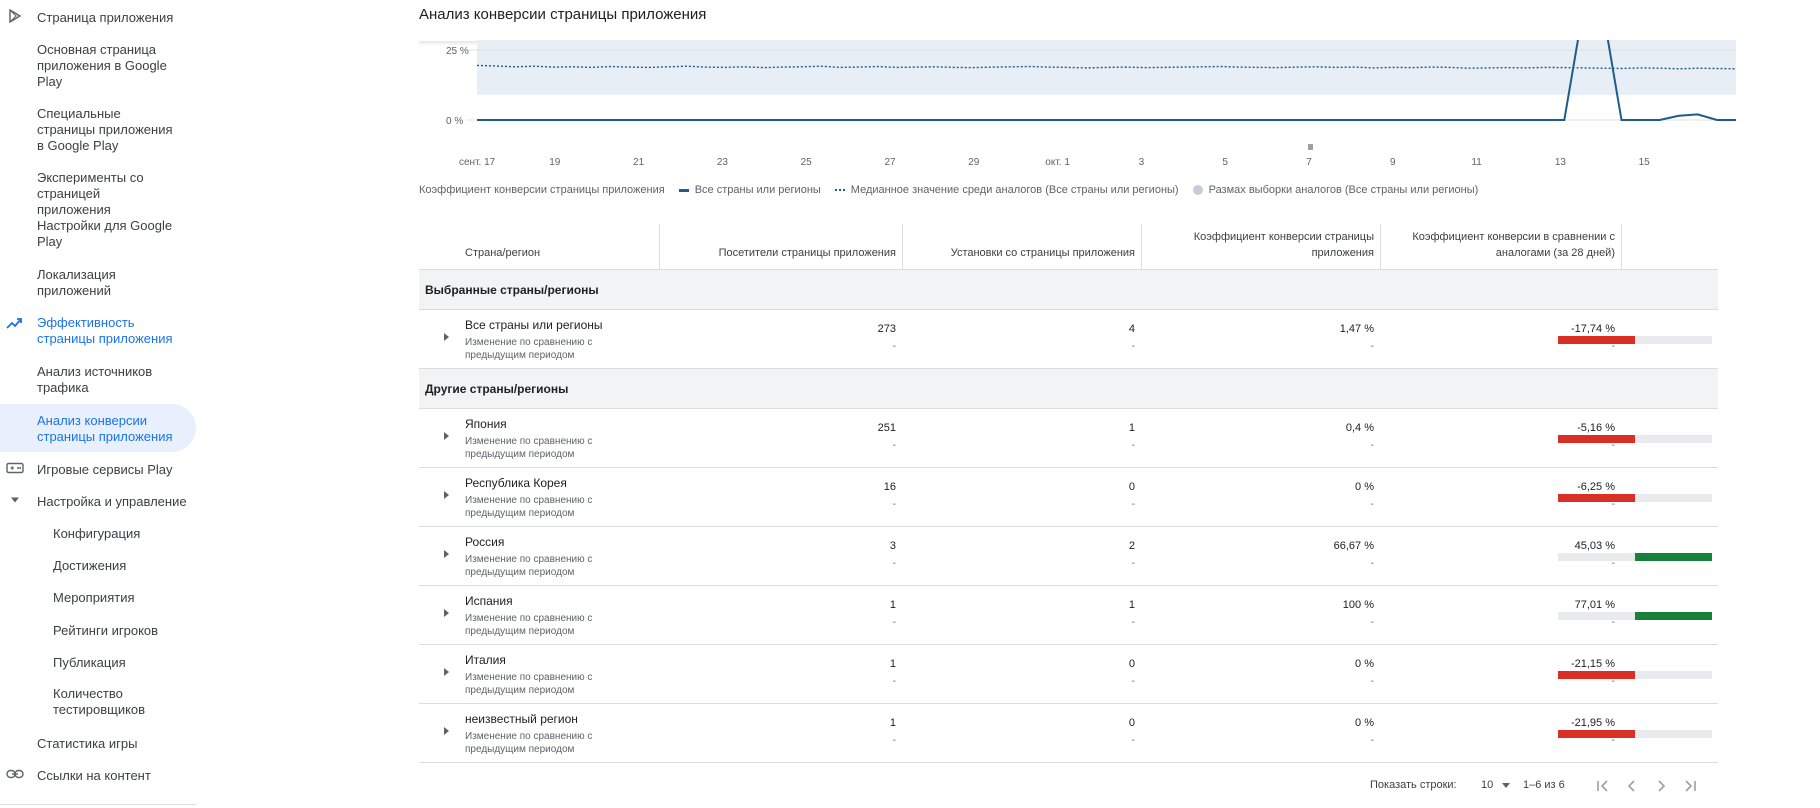 This screenshot has width=1820, height=808. Describe the element at coordinates (98, 234) in the screenshot. I see `sidebar-item-google-play-settings: Настройки для Google Play` at that location.